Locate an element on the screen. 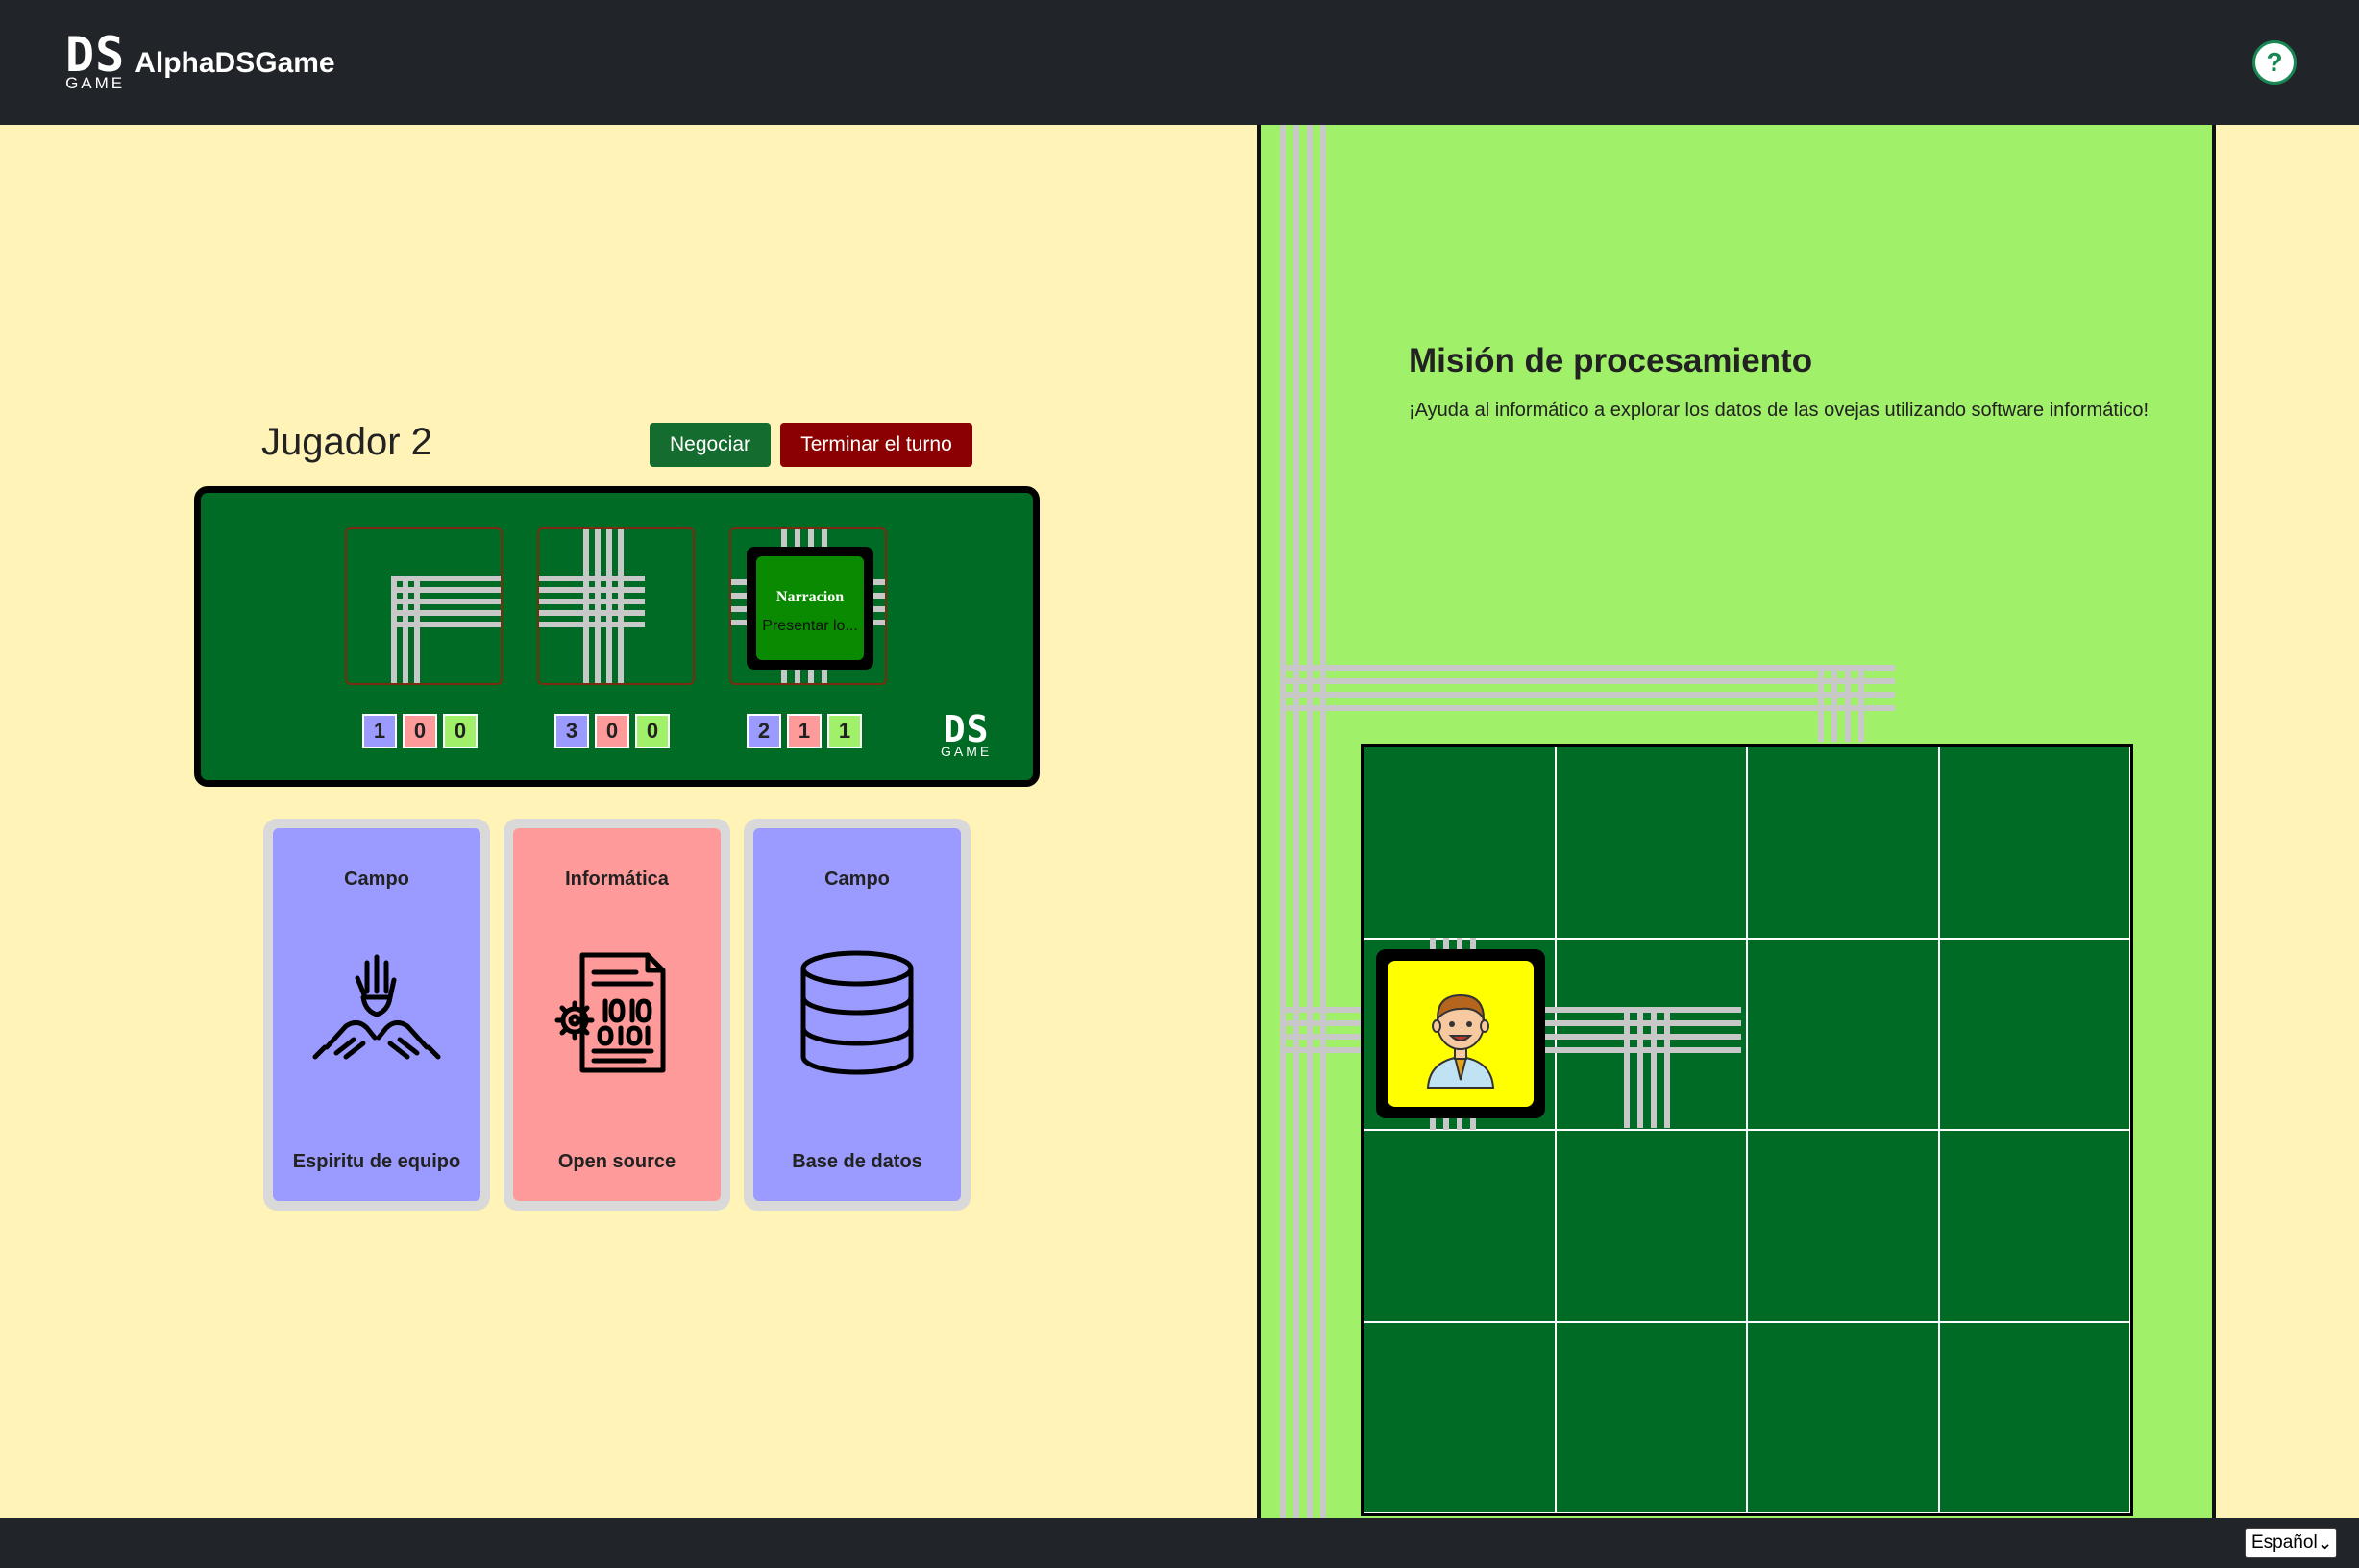 This screenshot has height=1568, width=2359. hand-card-3: Campo Base de datos is located at coordinates (858, 1015).